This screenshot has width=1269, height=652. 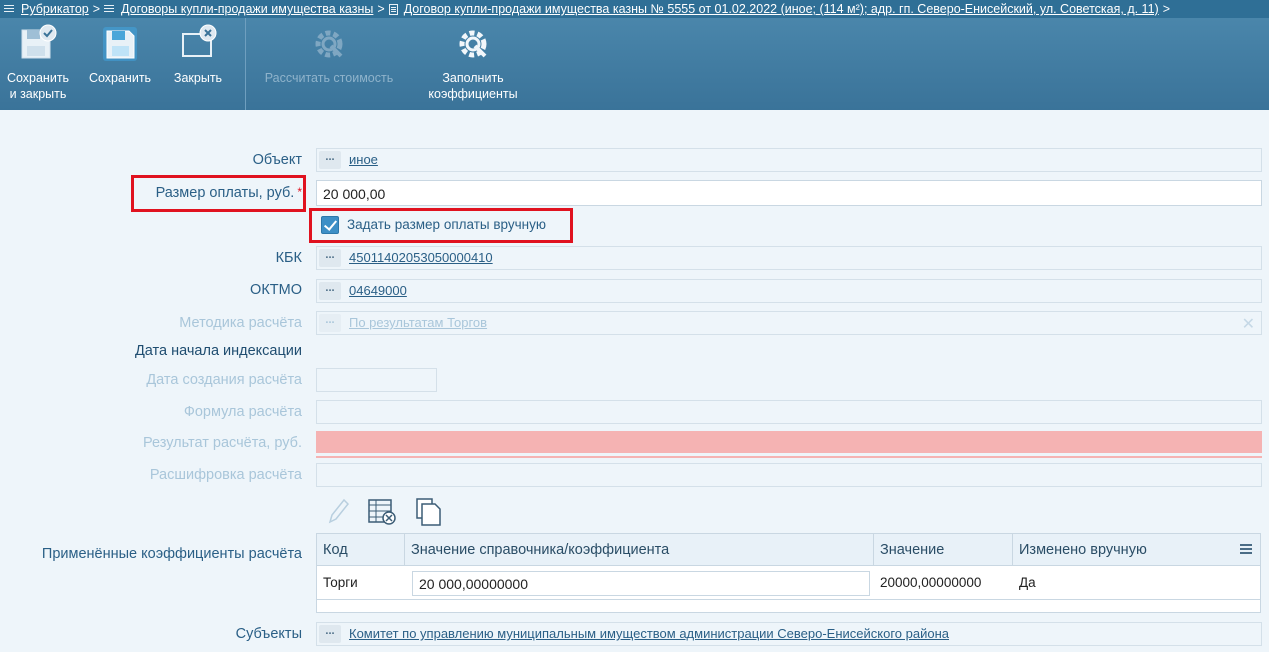 I want to click on copy-icon, so click(x=428, y=511).